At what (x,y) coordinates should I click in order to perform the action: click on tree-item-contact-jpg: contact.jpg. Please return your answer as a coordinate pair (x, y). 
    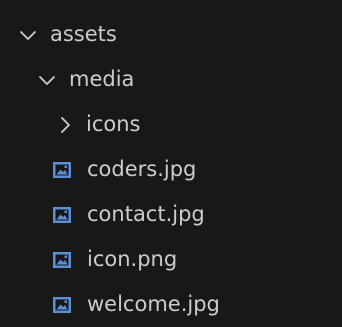
    Looking at the image, I should click on (171, 214).